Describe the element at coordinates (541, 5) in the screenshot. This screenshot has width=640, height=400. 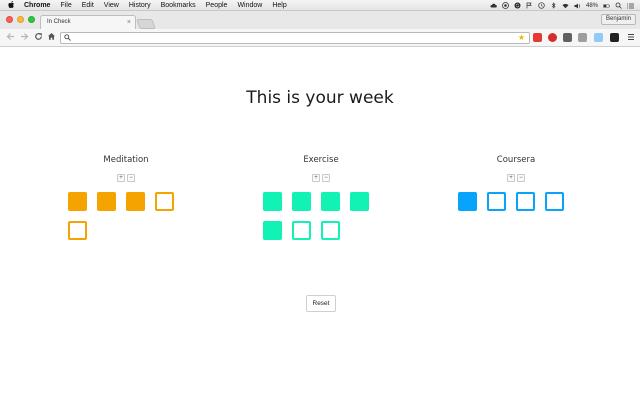
I see `time-machine-icon` at that location.